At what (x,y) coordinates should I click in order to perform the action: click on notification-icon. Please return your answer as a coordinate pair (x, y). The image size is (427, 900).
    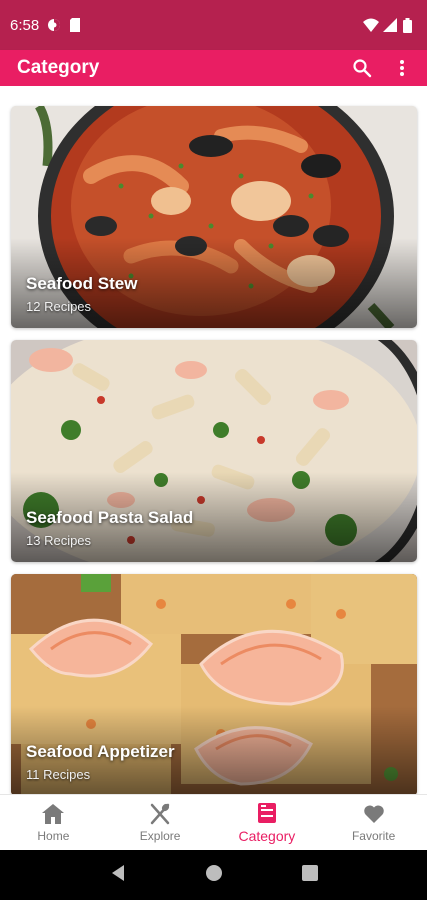
    Looking at the image, I should click on (54, 25).